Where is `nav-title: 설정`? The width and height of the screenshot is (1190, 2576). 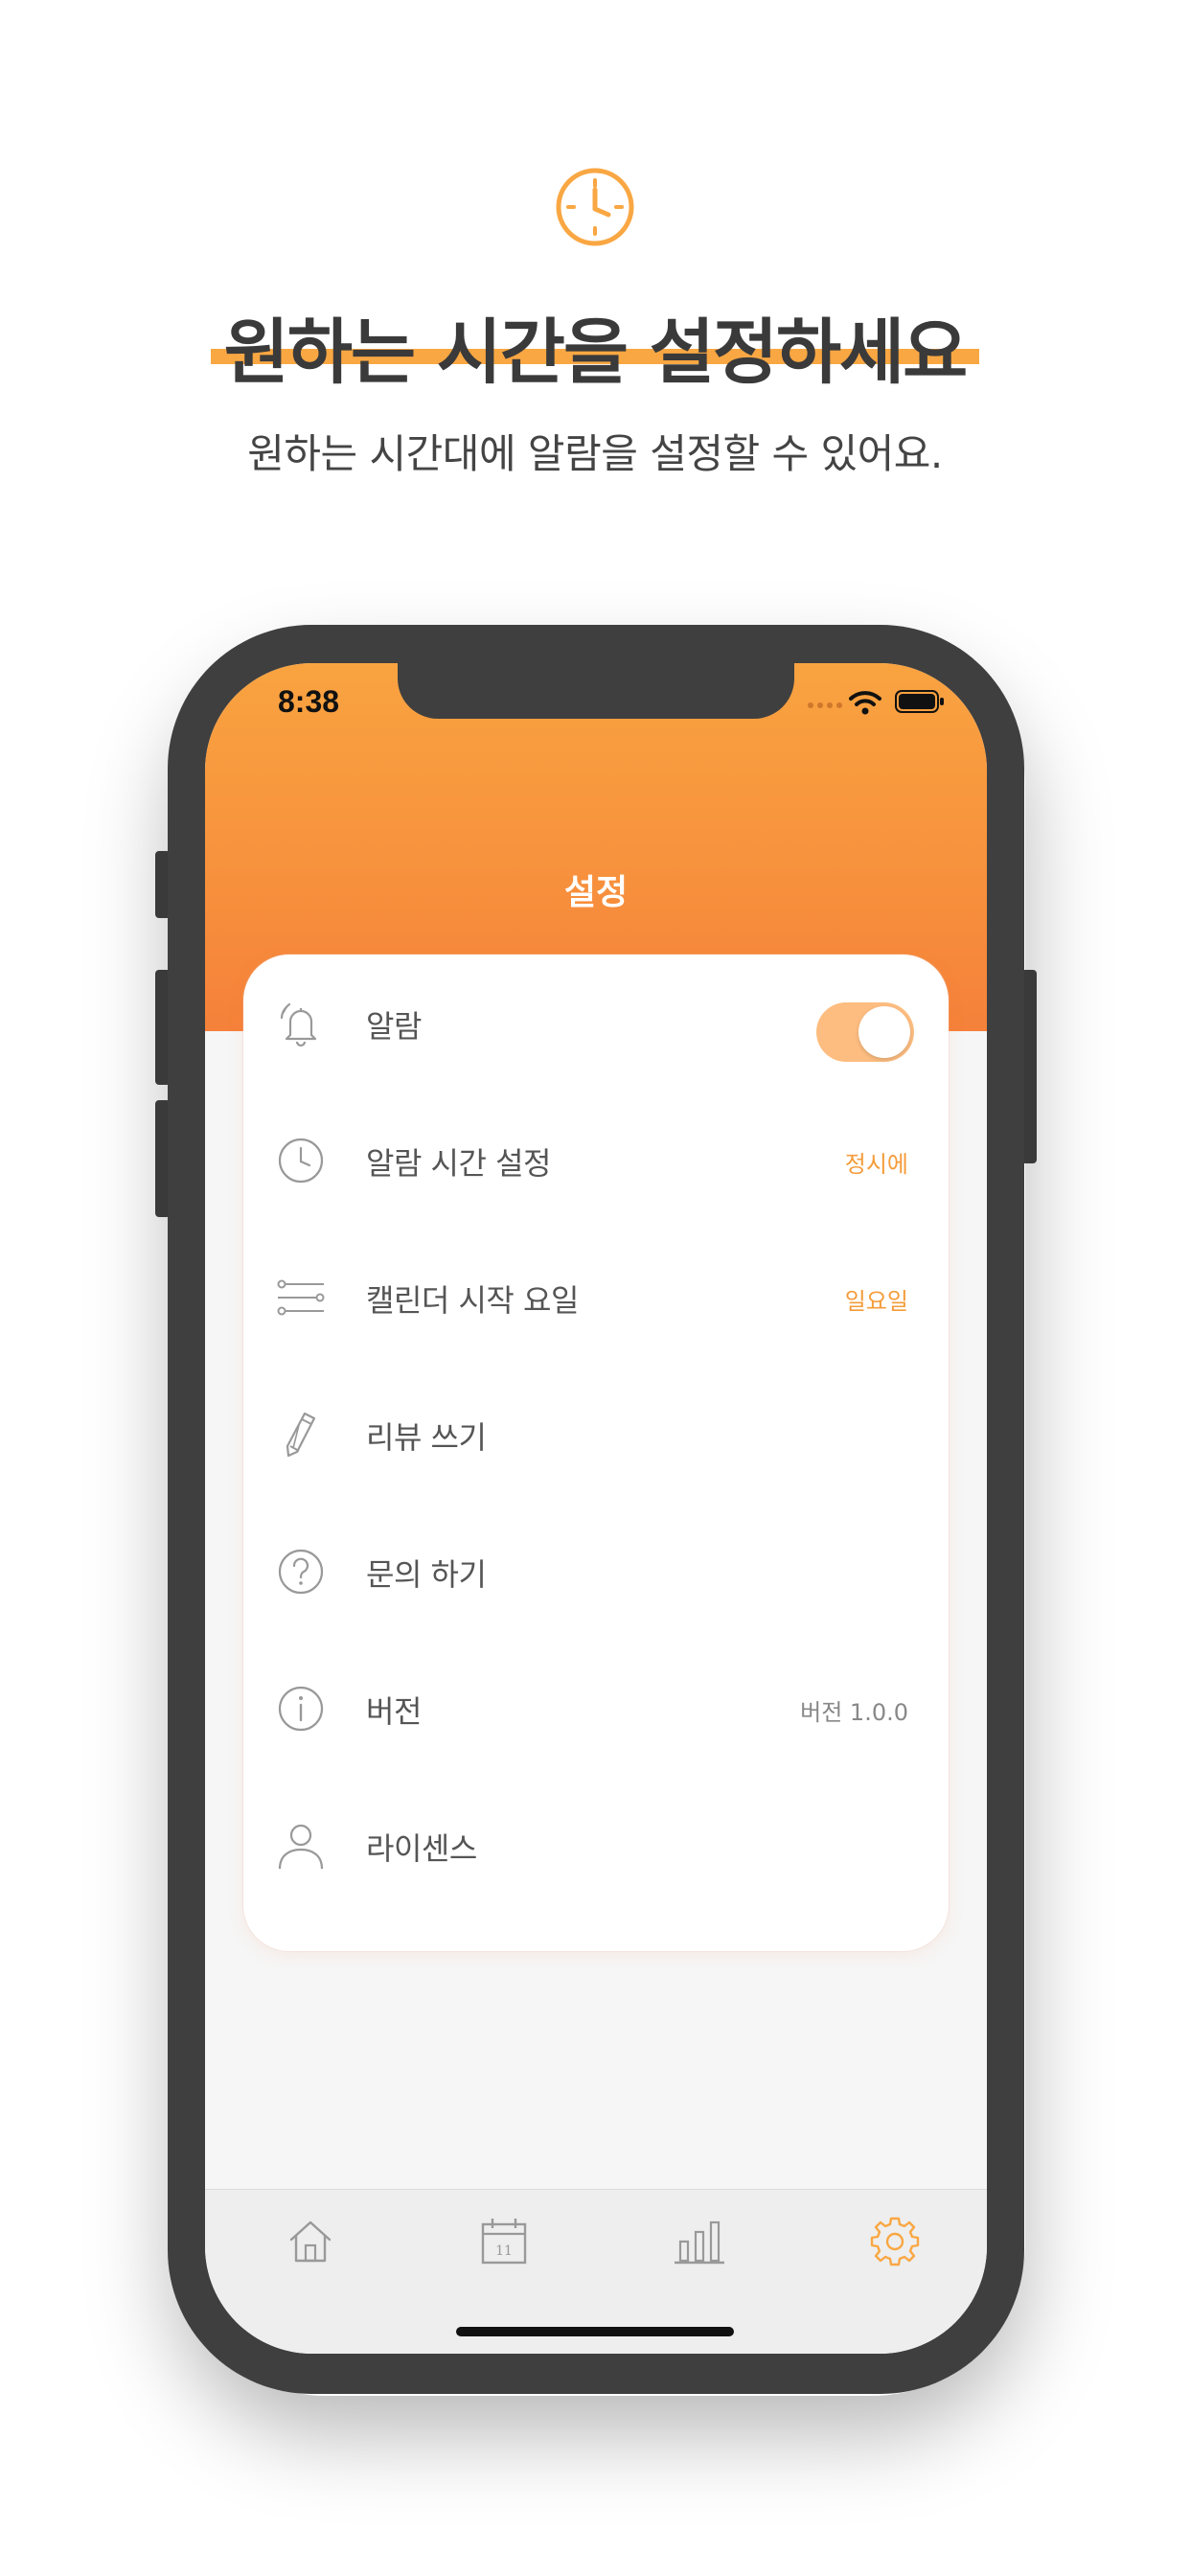 nav-title: 설정 is located at coordinates (596, 892).